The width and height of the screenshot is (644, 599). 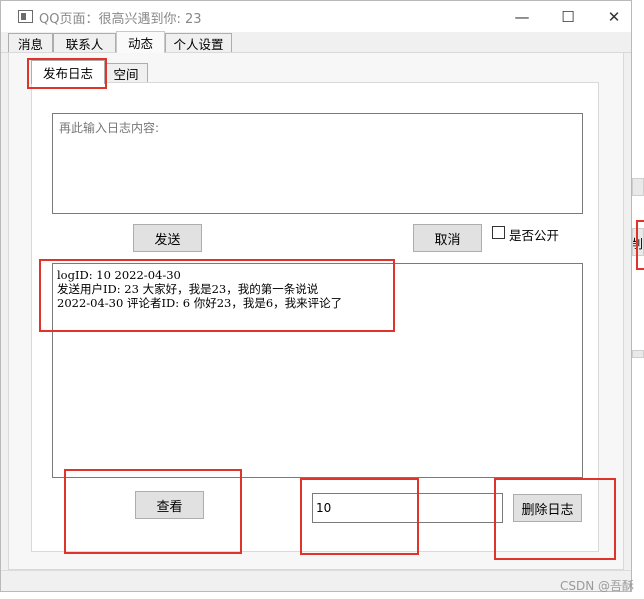 I want to click on public-checkbox-label: 是否公开, so click(x=534, y=235).